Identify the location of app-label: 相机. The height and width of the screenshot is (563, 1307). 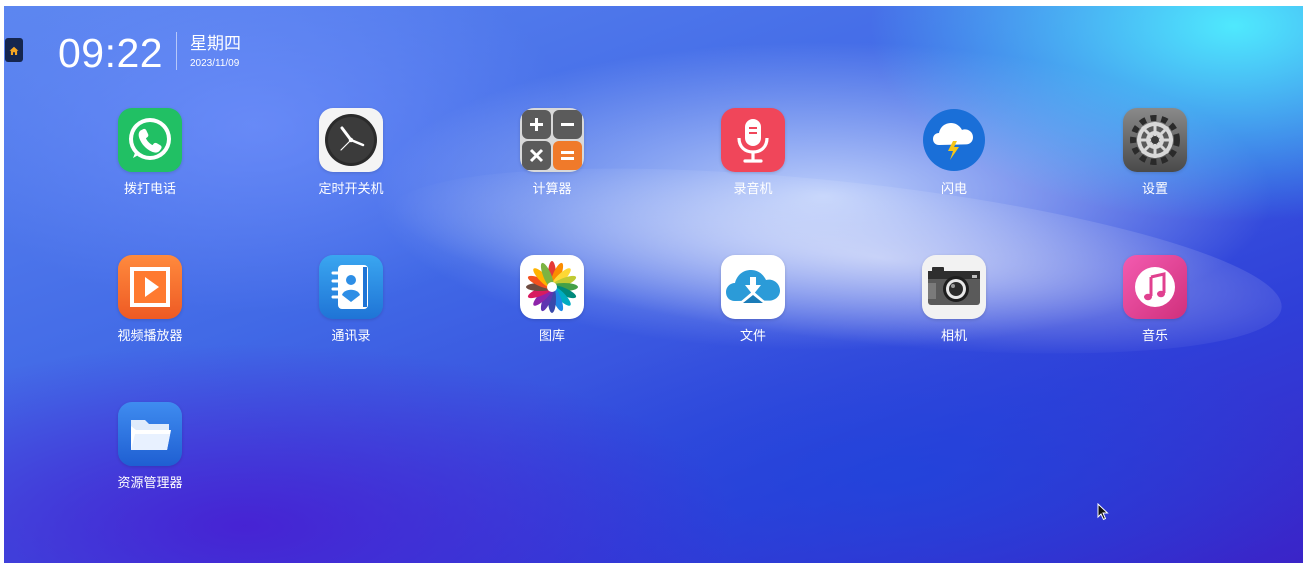
(953, 336).